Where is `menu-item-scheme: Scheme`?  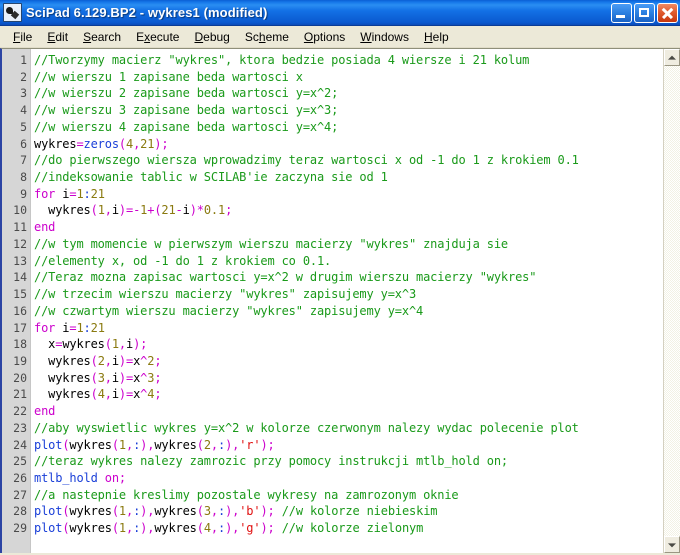 menu-item-scheme: Scheme is located at coordinates (267, 37).